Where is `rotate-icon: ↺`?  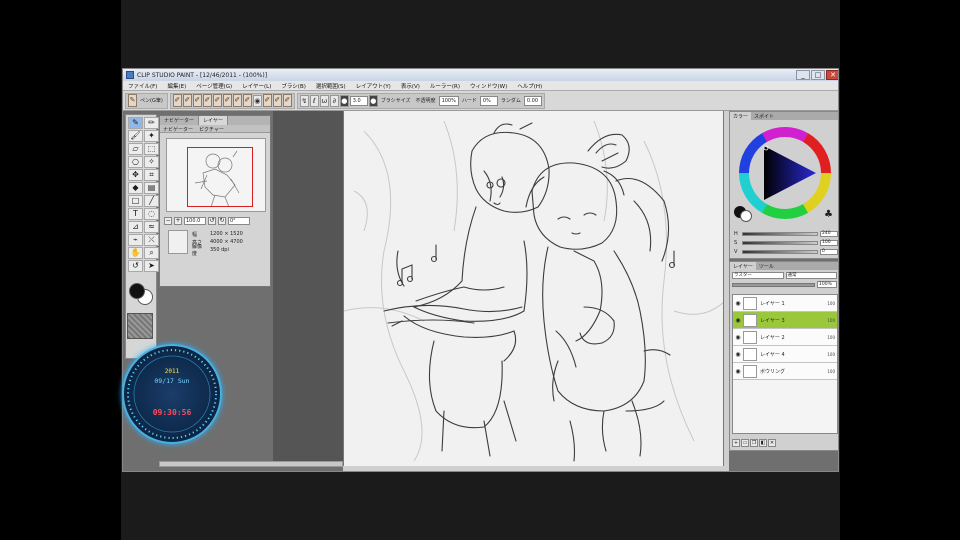 rotate-icon: ↺ is located at coordinates (135, 266).